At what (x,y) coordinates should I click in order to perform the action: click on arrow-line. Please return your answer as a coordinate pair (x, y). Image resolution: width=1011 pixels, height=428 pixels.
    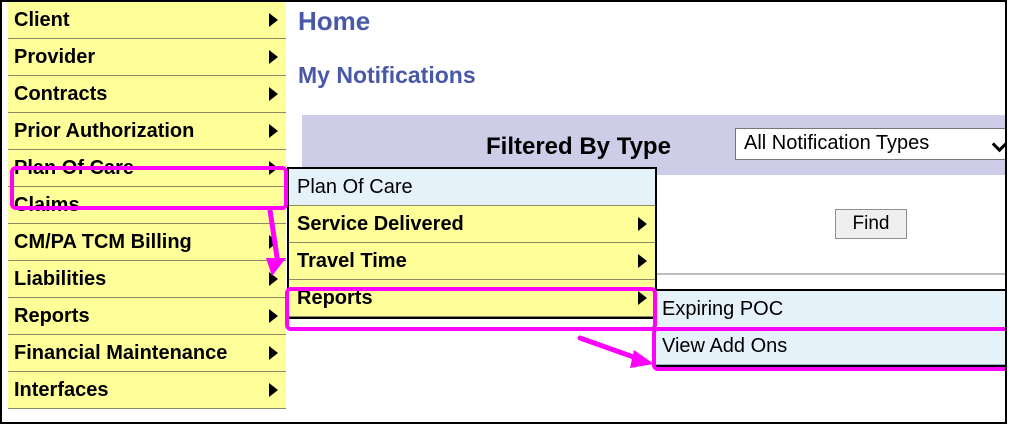
    Looking at the image, I should click on (274, 237).